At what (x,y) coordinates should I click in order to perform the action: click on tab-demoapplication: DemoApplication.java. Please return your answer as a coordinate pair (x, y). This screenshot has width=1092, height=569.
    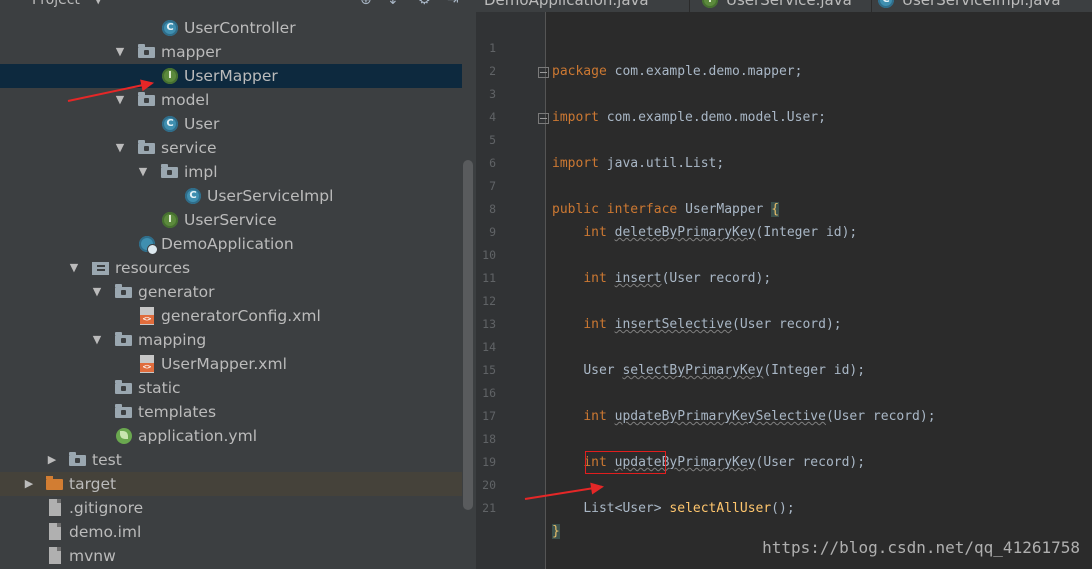
    Looking at the image, I should click on (566, 6).